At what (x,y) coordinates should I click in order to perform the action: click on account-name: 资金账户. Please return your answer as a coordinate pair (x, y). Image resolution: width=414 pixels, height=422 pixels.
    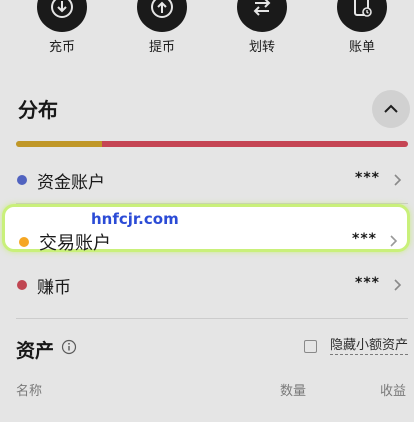
    Looking at the image, I should click on (71, 183).